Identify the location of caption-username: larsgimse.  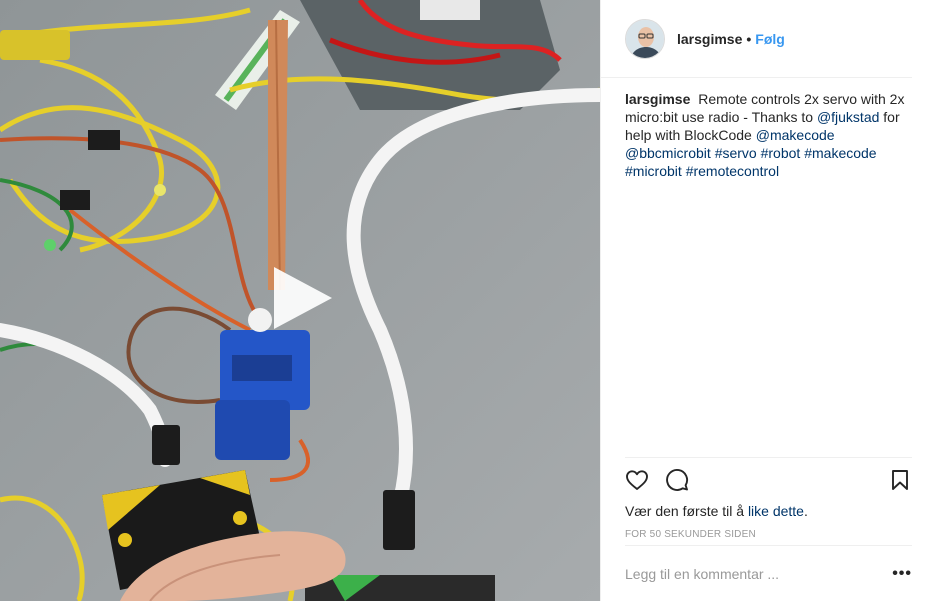
(657, 99).